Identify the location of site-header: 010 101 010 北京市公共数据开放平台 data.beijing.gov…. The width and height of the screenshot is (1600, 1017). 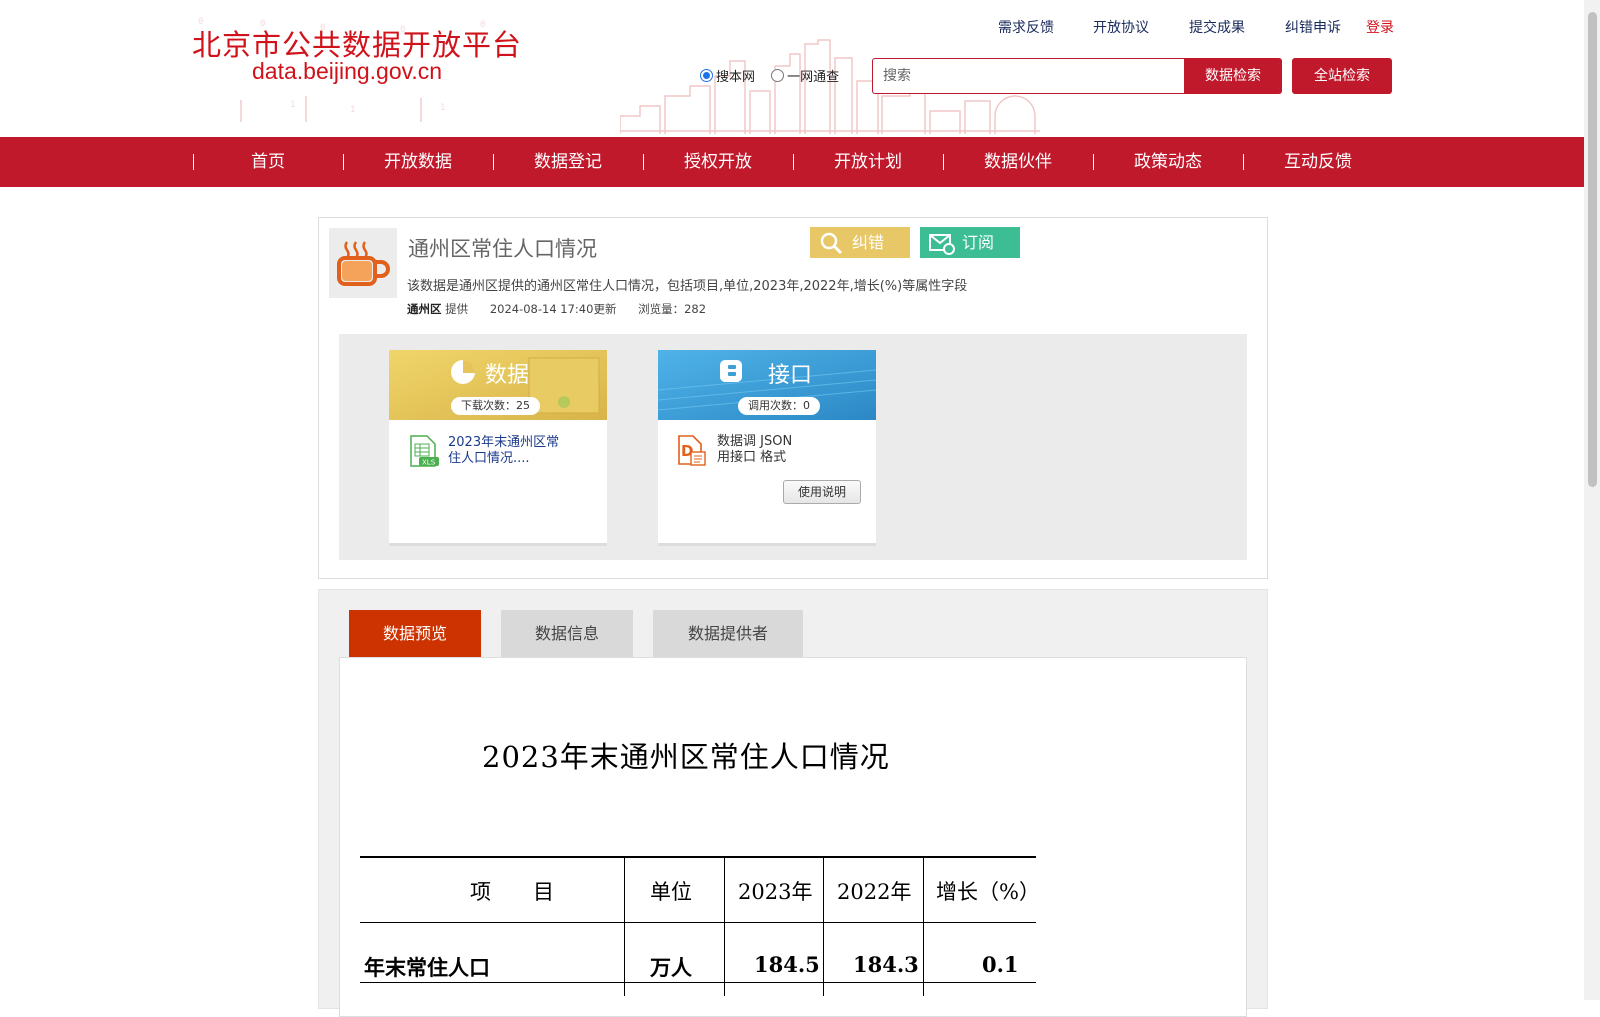
(792, 67).